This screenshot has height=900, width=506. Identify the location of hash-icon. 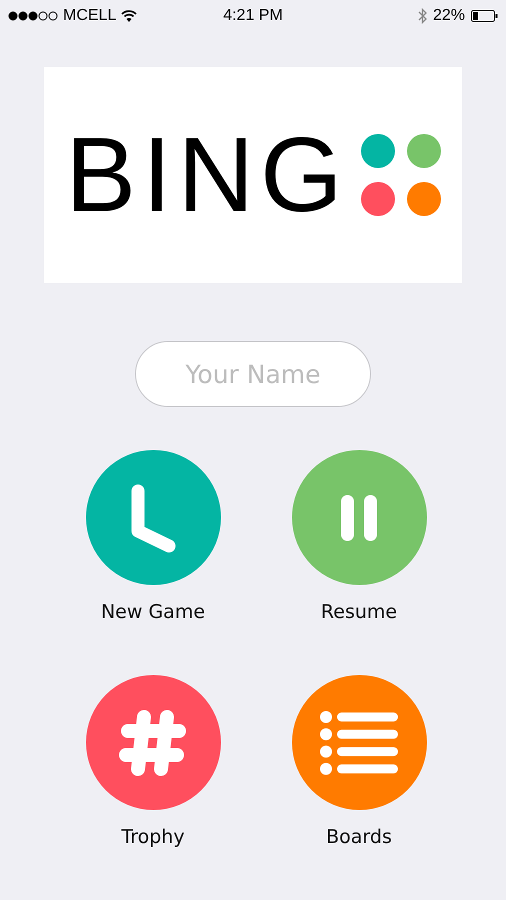
(153, 742).